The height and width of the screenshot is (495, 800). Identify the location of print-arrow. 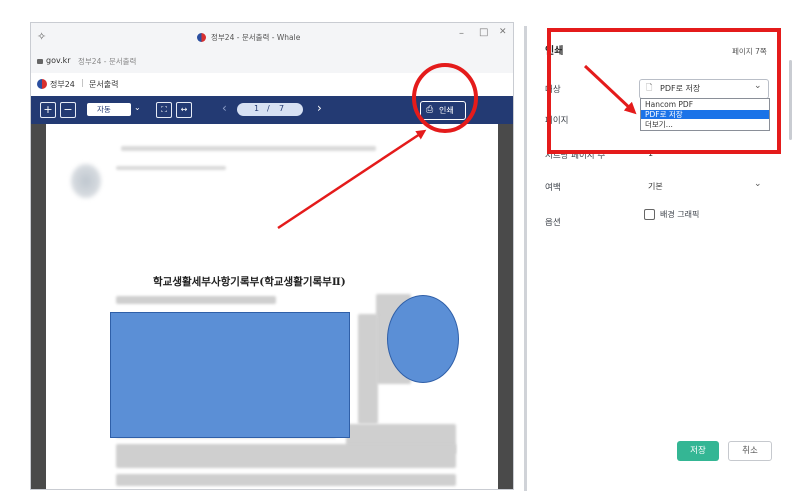
(352, 179).